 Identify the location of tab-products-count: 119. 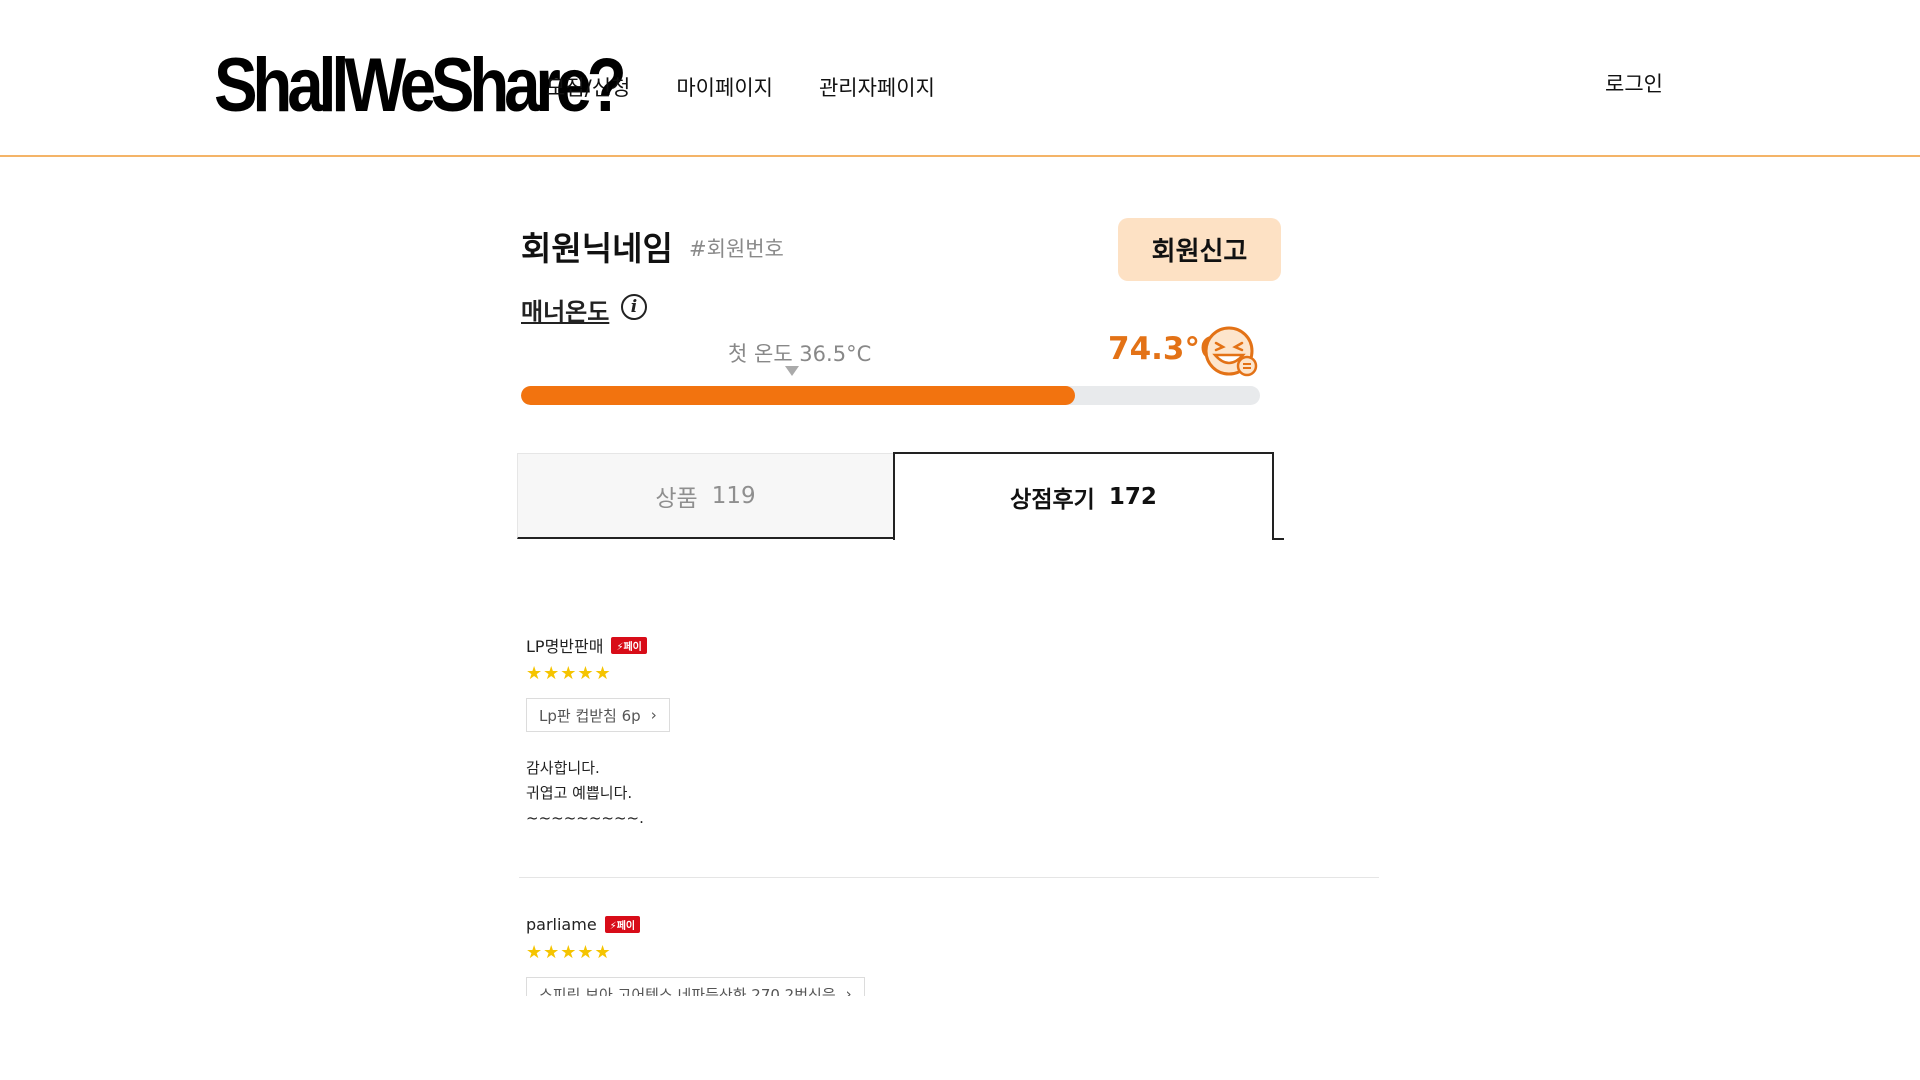
(733, 495).